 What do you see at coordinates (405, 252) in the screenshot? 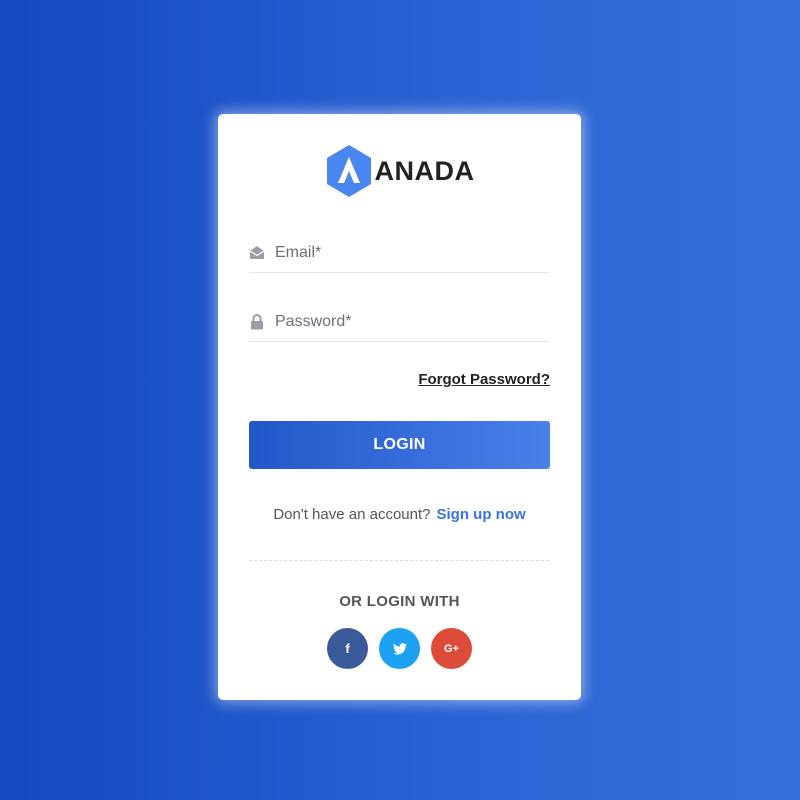
I see `email-input` at bounding box center [405, 252].